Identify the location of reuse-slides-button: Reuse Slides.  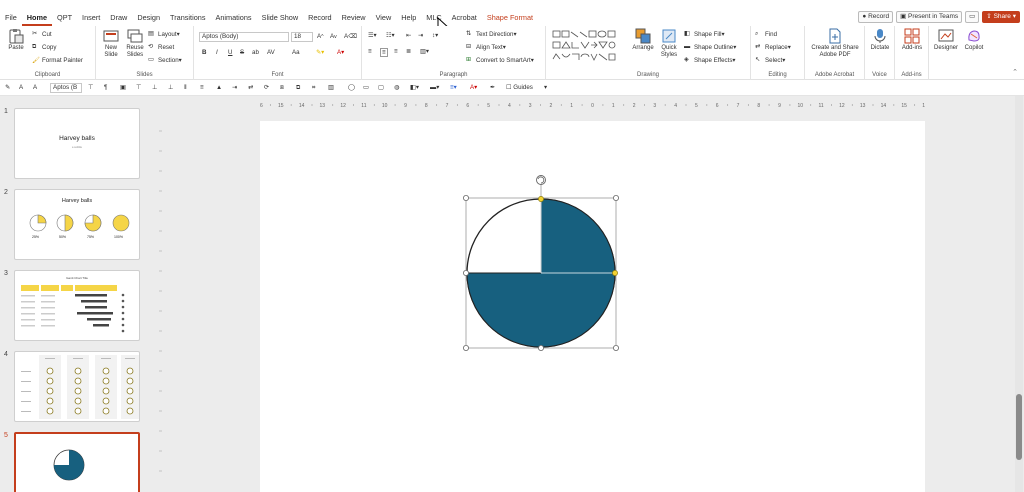
(135, 43).